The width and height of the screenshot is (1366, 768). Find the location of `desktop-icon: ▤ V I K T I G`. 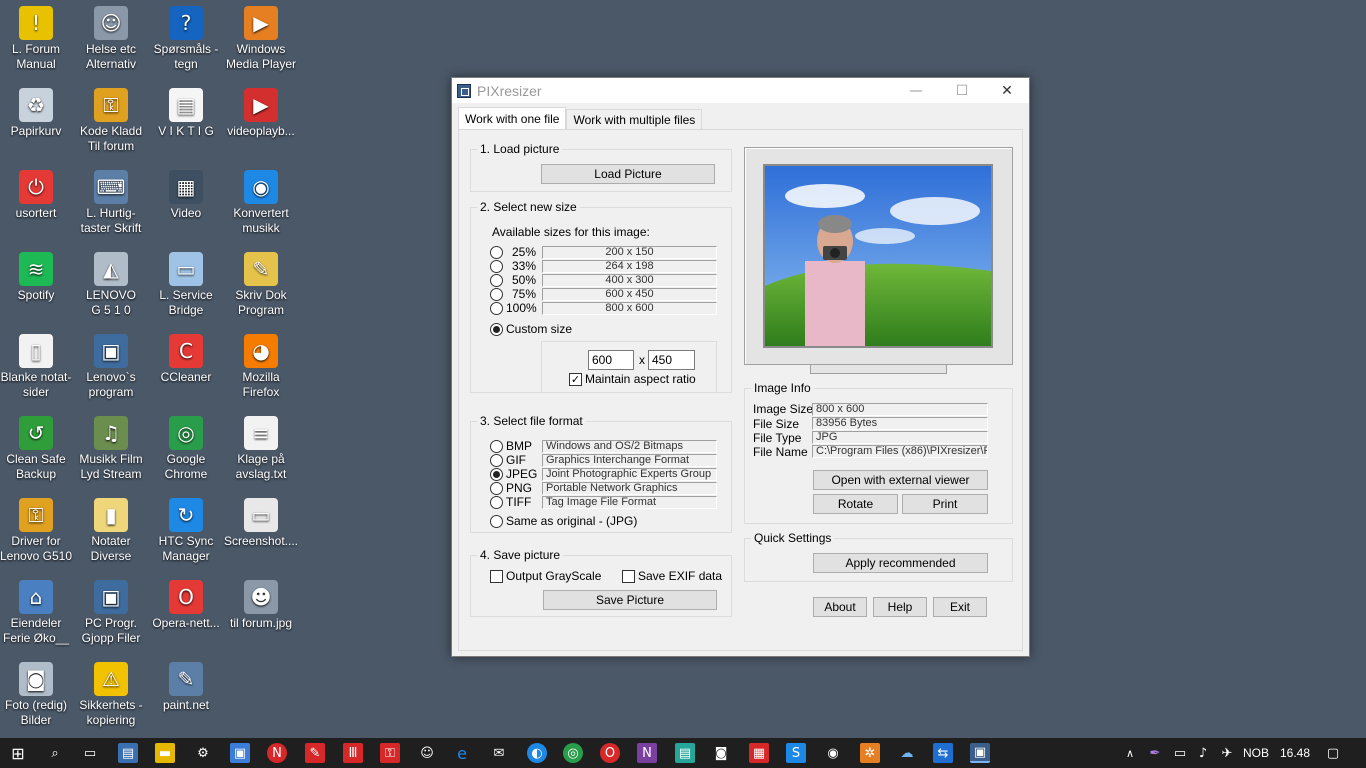

desktop-icon: ▤ V I K T I G is located at coordinates (186, 111).